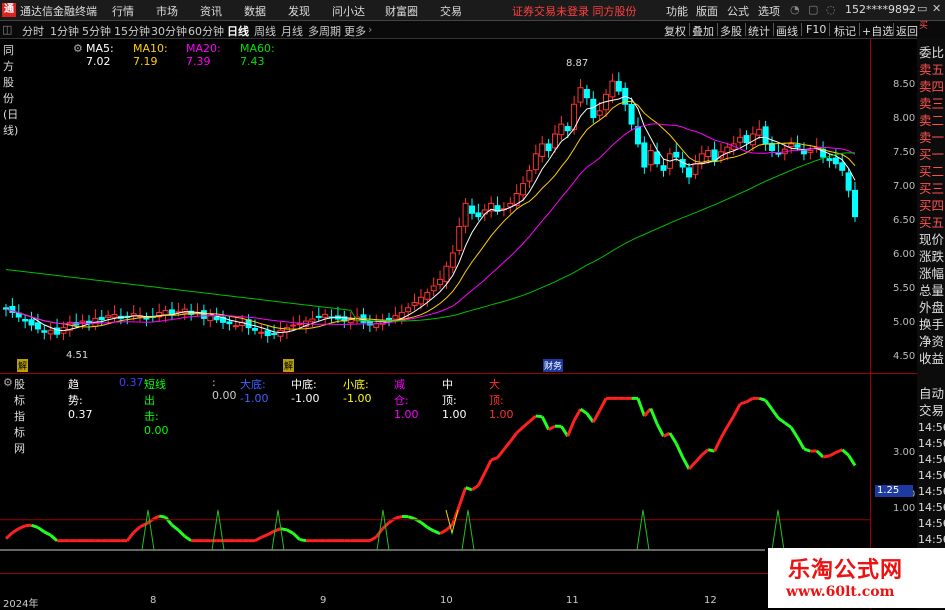  I want to click on btn-biaoji: 标记, so click(845, 31).